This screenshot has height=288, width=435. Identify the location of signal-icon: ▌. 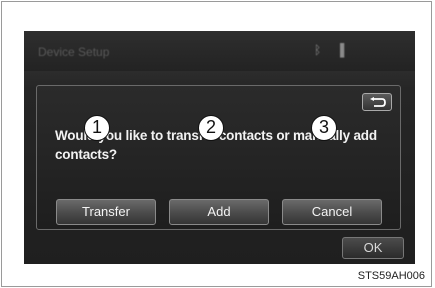
(344, 50).